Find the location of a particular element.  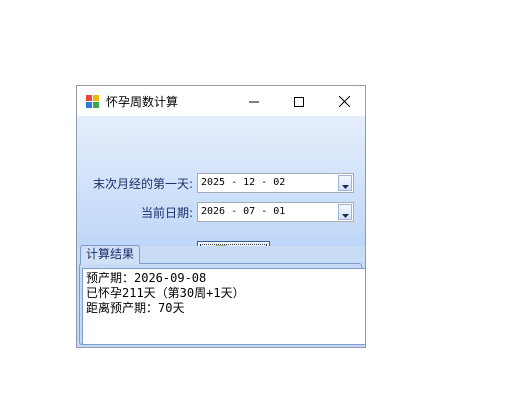

today-dropdown-button is located at coordinates (345, 212).